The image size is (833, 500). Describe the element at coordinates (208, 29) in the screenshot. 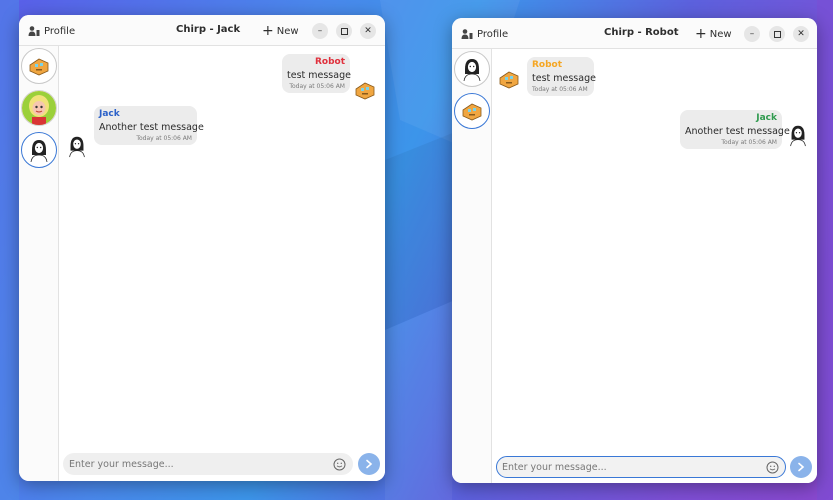

I see `window-title: Chirp - Jack` at that location.